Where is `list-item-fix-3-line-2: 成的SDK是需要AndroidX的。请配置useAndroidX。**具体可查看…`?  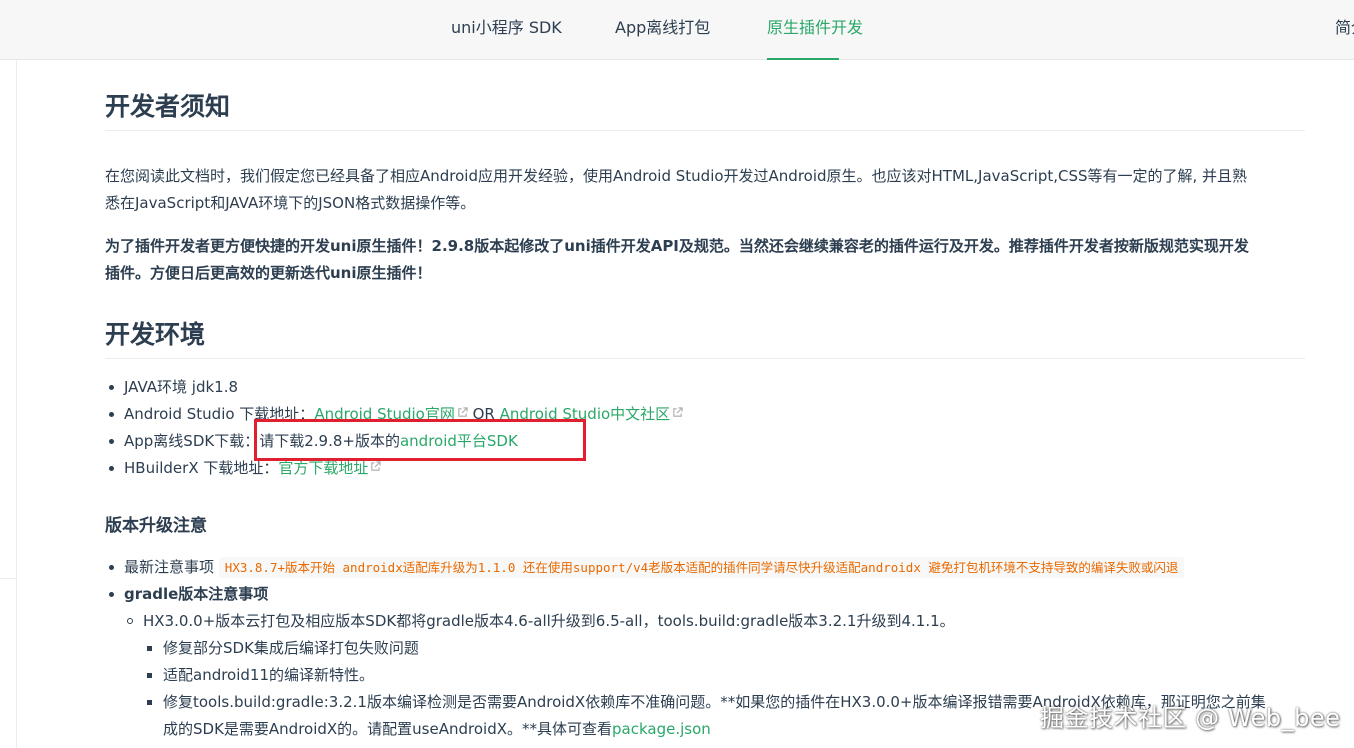
list-item-fix-3-line-2: 成的SDK是需要AndroidX的。请配置useAndroidX。**具体可查看… is located at coordinates (437, 729).